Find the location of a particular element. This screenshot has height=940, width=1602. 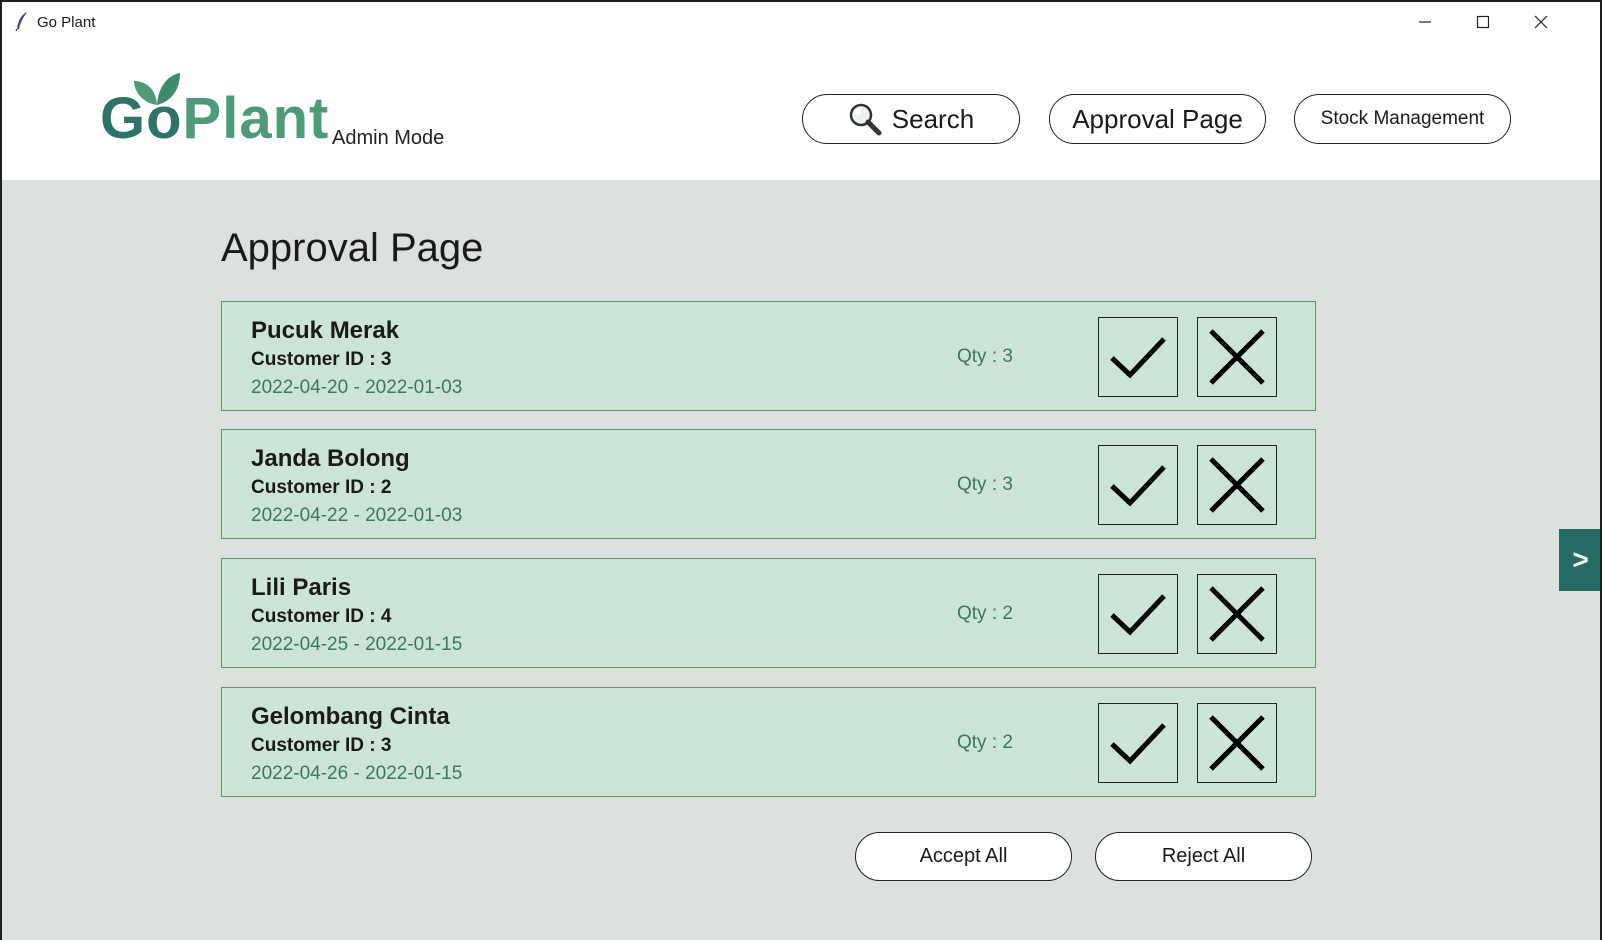

date-range: 2022-04-25 - 2022-01-15 is located at coordinates (357, 644).